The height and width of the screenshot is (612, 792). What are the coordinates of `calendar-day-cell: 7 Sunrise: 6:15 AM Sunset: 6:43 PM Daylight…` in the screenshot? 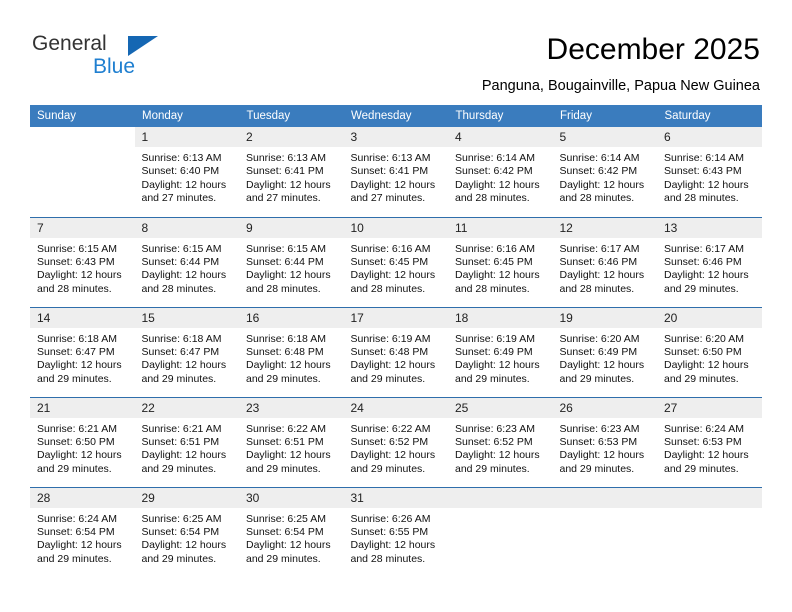 It's located at (82, 261).